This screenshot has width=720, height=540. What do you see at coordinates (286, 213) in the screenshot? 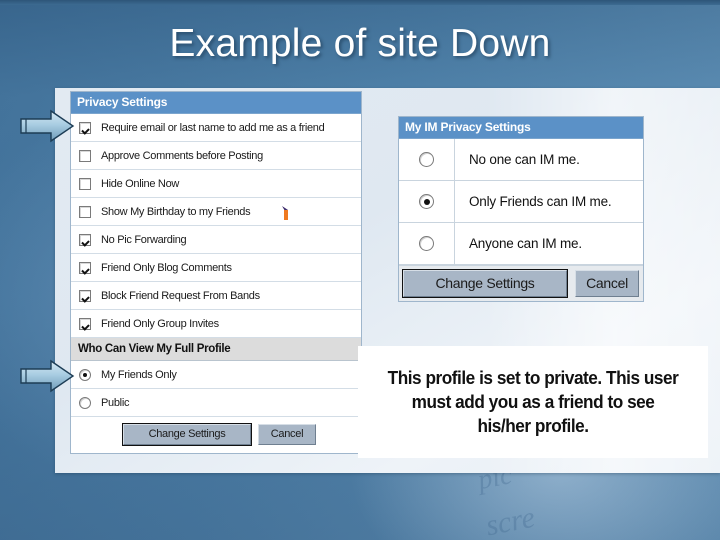
I see `cursor-marker-icon` at bounding box center [286, 213].